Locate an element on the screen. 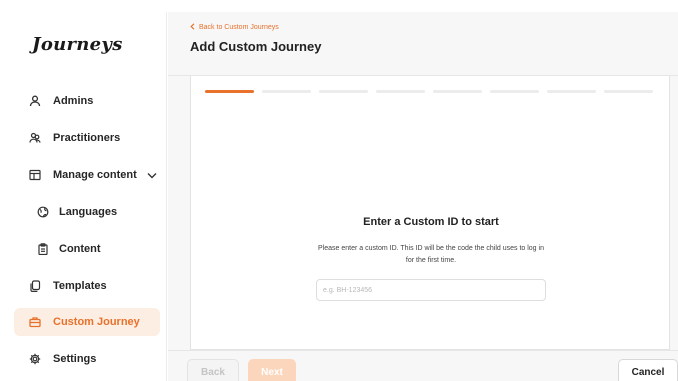 The height and width of the screenshot is (381, 678). next-button: Next is located at coordinates (272, 370).